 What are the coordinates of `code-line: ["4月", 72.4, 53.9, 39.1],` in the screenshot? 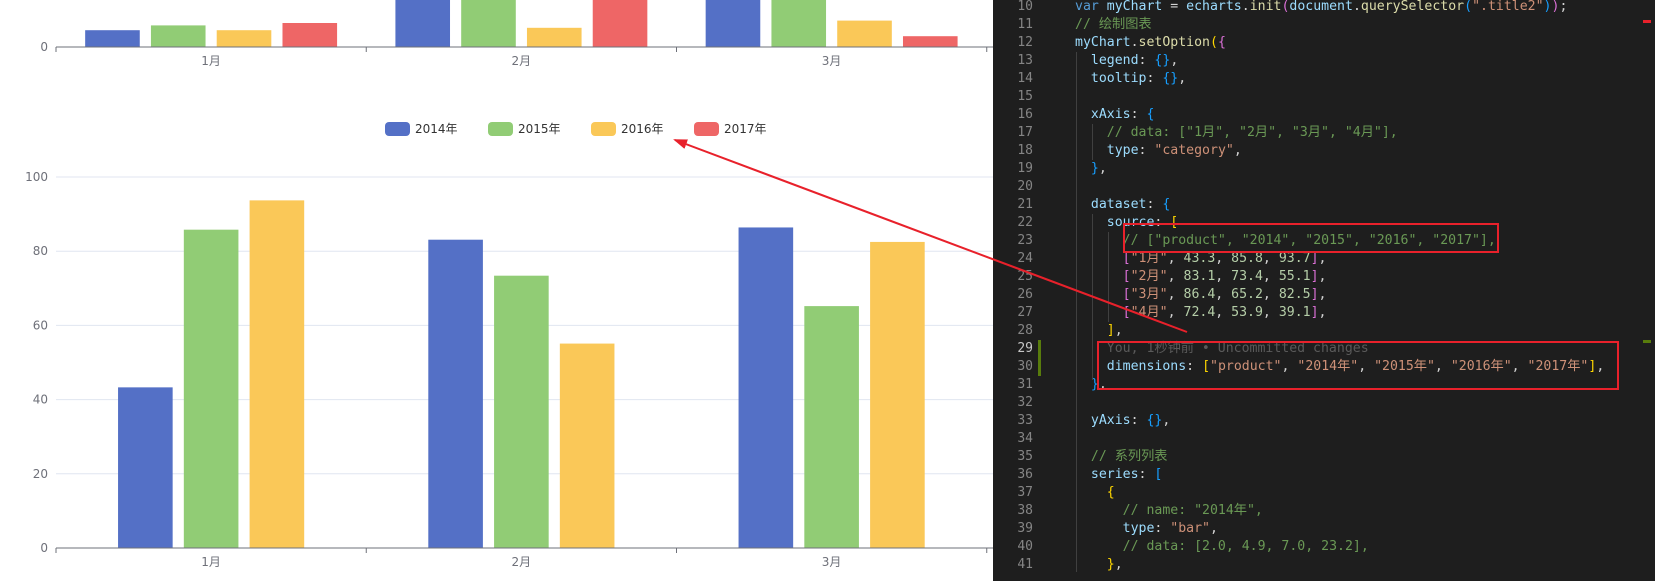 It's located at (1201, 313).